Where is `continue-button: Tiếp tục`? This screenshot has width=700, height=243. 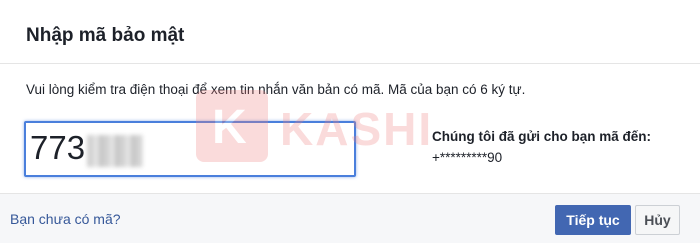 continue-button: Tiếp tục is located at coordinates (593, 220).